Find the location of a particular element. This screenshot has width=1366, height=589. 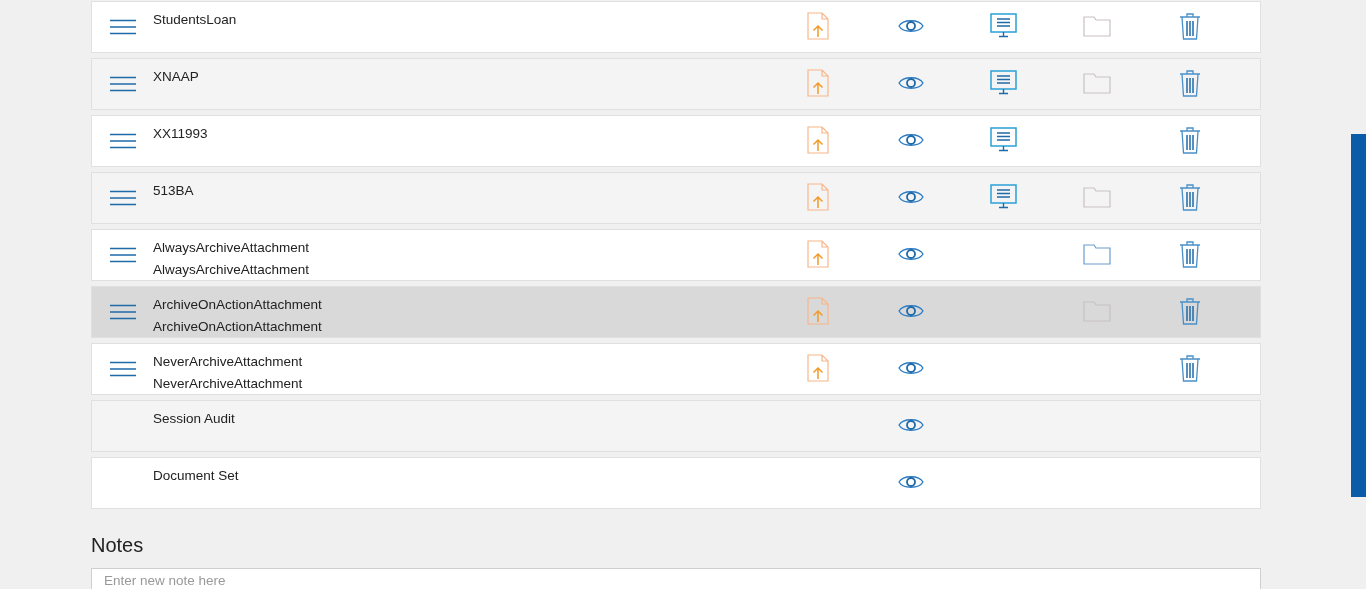

document-row: 513BA is located at coordinates (676, 198).